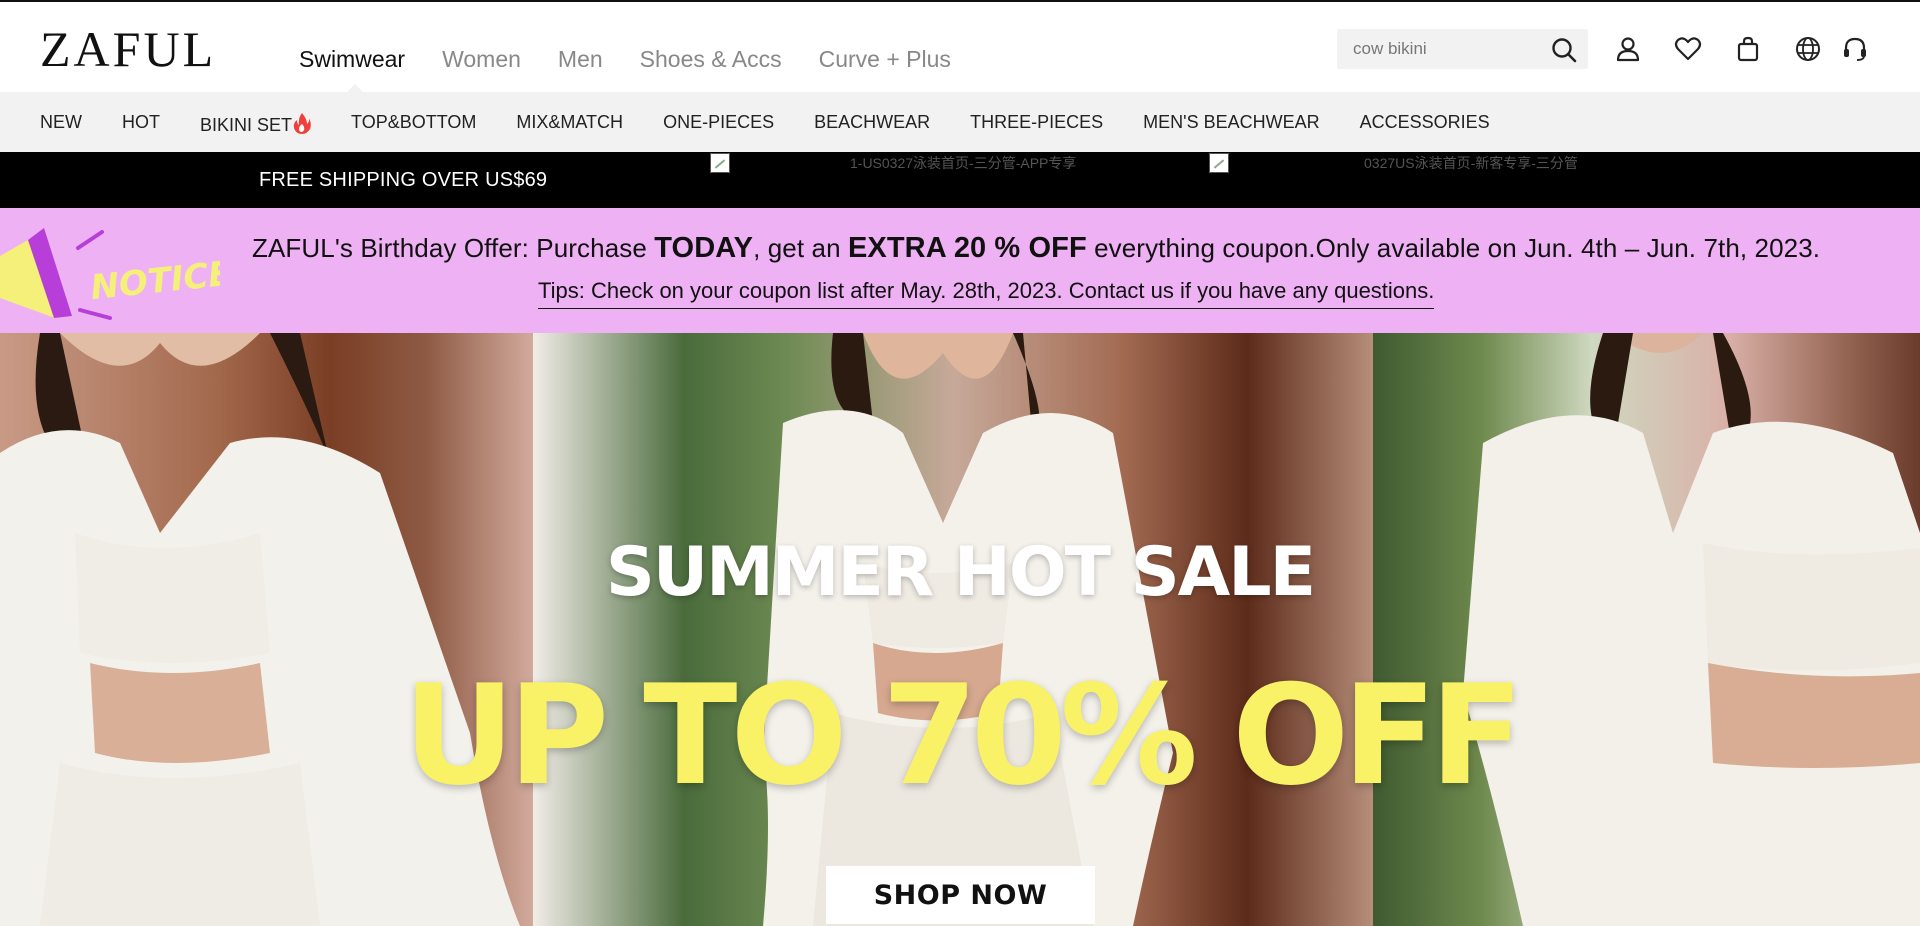  I want to click on offer-text-part: ZAFUL's Birthday Offer: Purchase, so click(453, 248).